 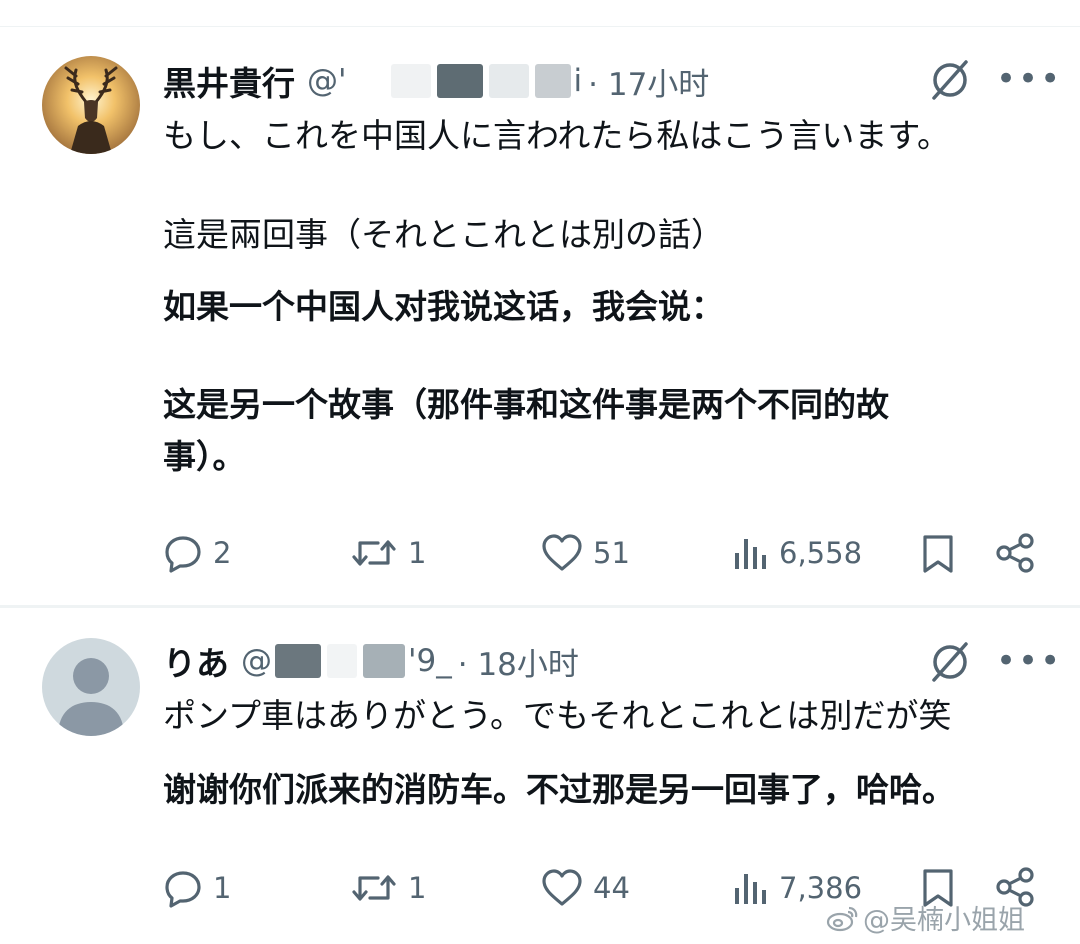 I want to click on handle-suffix: '9_, so click(x=430, y=661).